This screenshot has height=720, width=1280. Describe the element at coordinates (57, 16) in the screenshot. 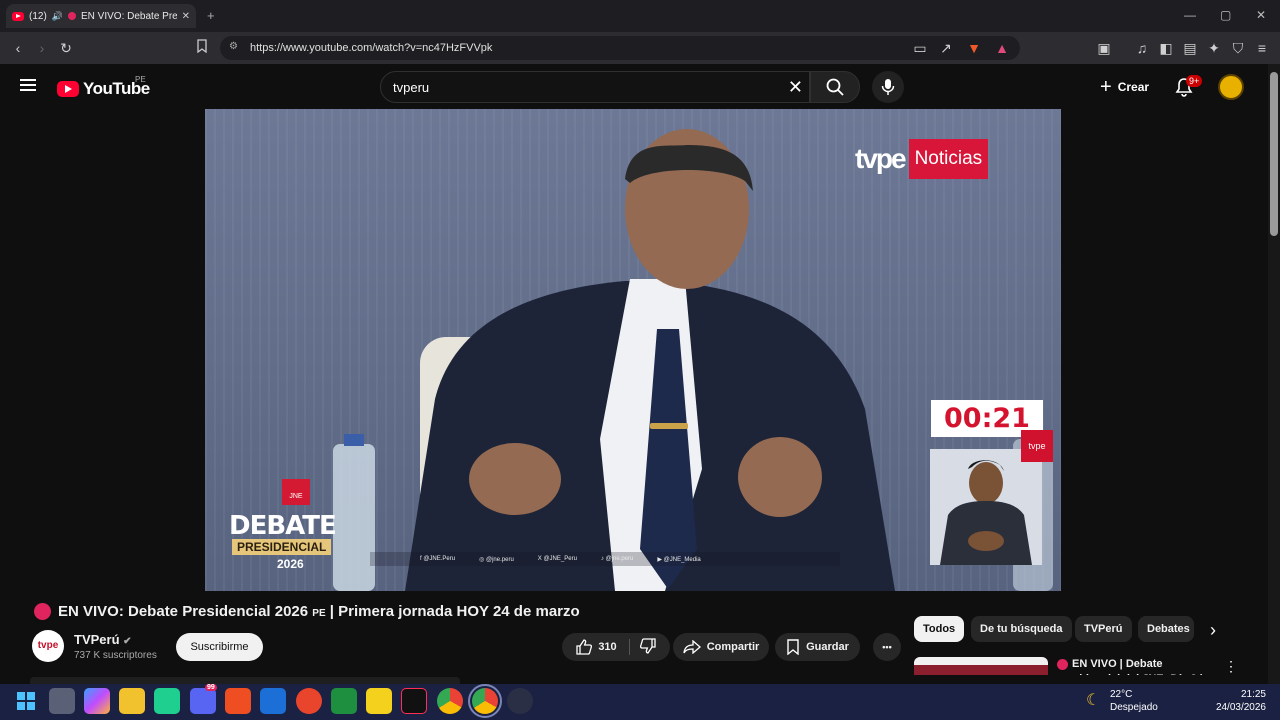

I see `speaker-icon: 🔊` at that location.